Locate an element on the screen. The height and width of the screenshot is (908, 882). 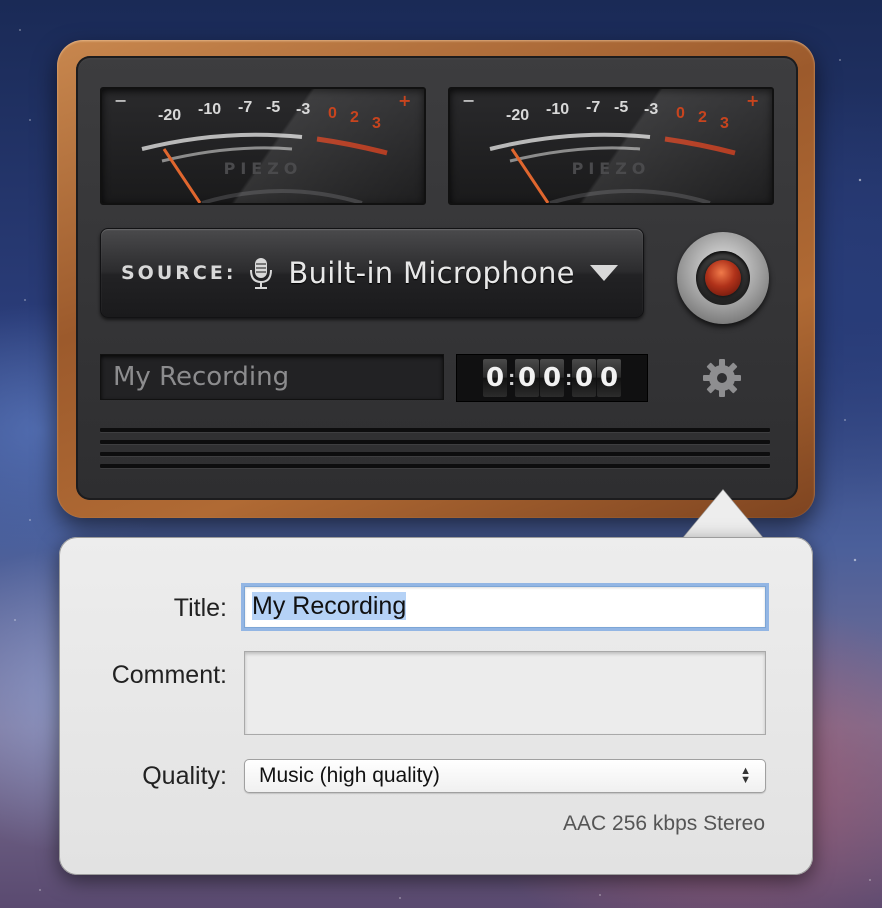
source-label: SOURCE: is located at coordinates (179, 273).